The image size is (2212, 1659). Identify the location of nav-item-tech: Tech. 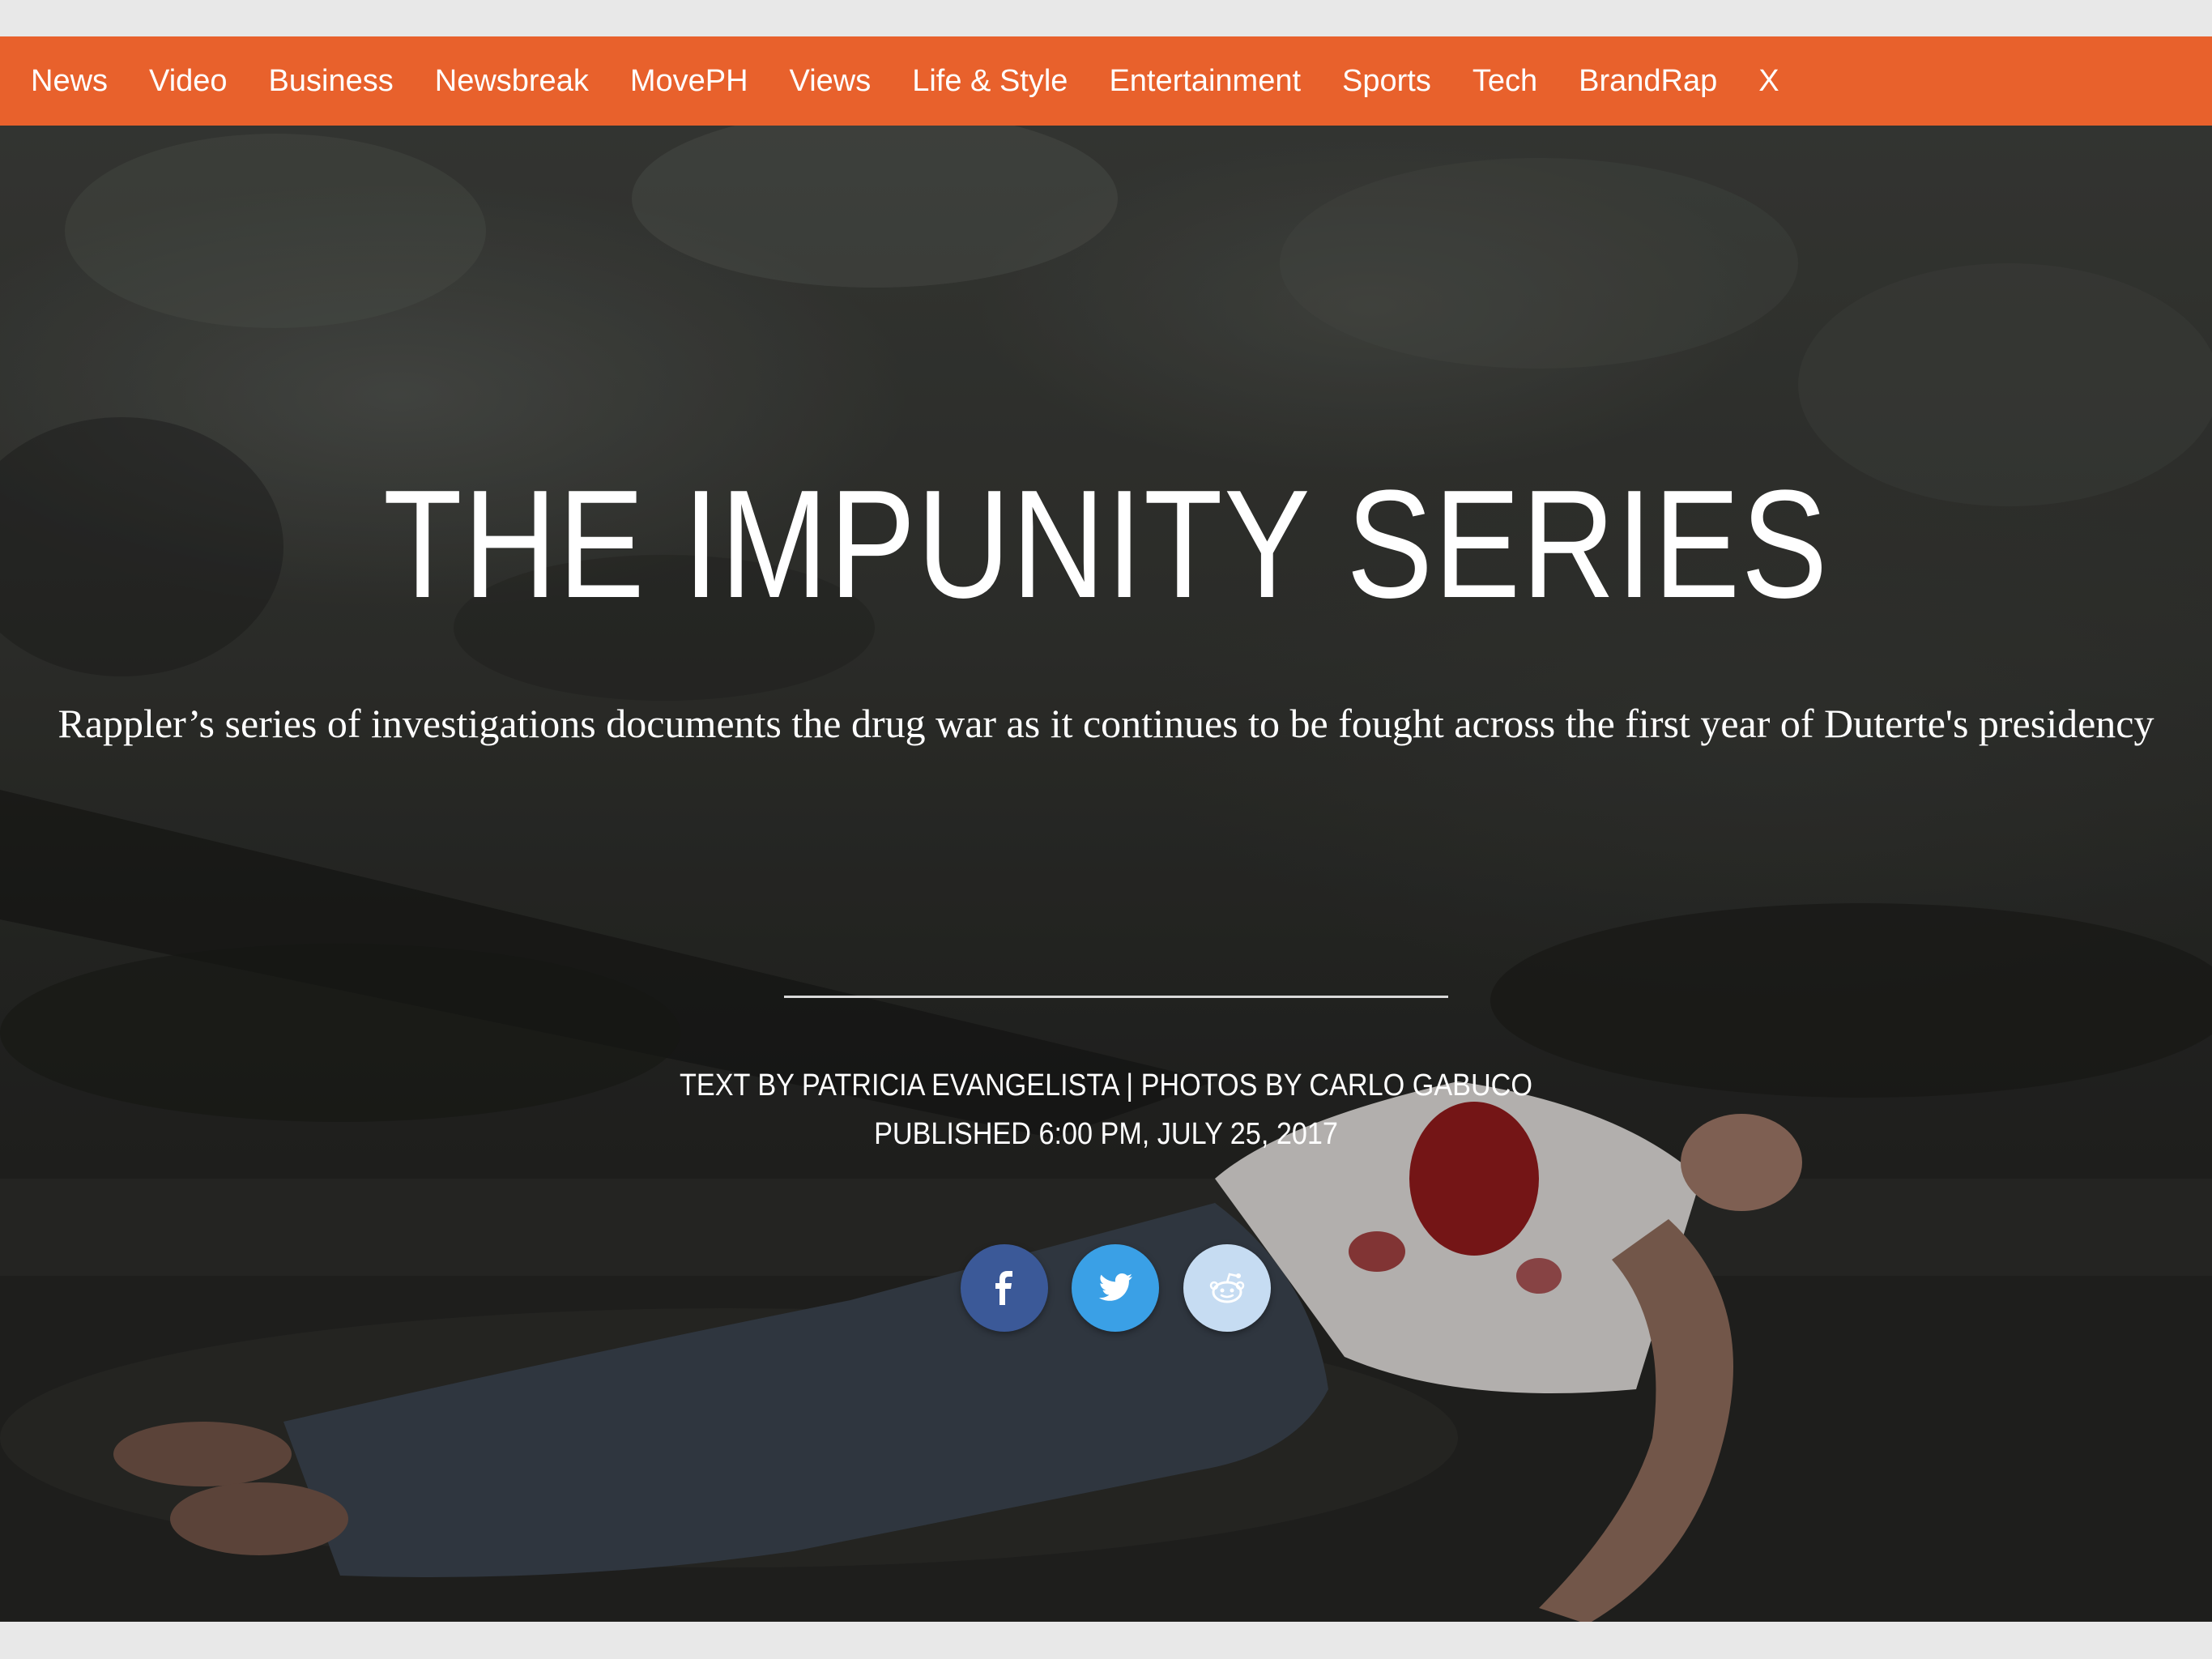
(1505, 81).